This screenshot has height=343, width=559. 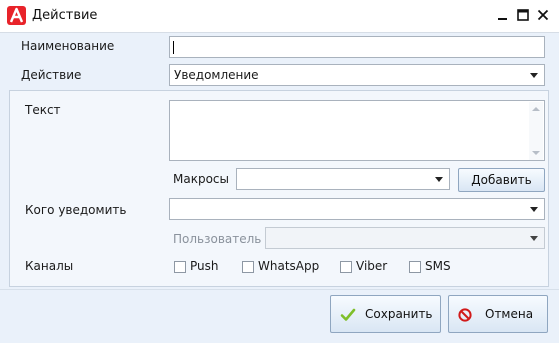 I want to click on checkbox-whatsapp-label: WhatsApp, so click(x=288, y=266).